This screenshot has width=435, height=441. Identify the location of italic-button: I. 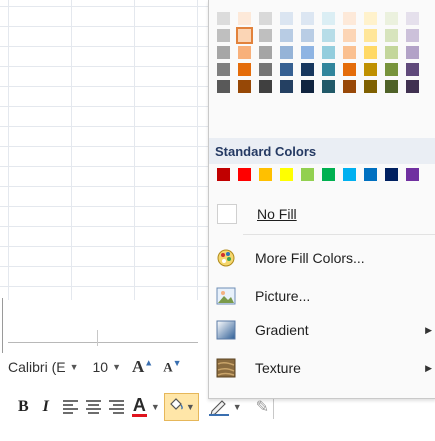
(46, 407).